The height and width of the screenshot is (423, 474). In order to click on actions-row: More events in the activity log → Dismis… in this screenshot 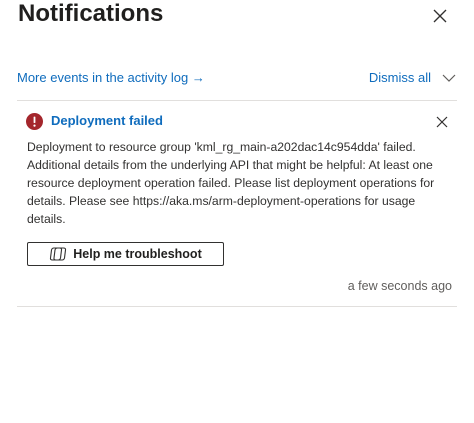, I will do `click(237, 78)`.